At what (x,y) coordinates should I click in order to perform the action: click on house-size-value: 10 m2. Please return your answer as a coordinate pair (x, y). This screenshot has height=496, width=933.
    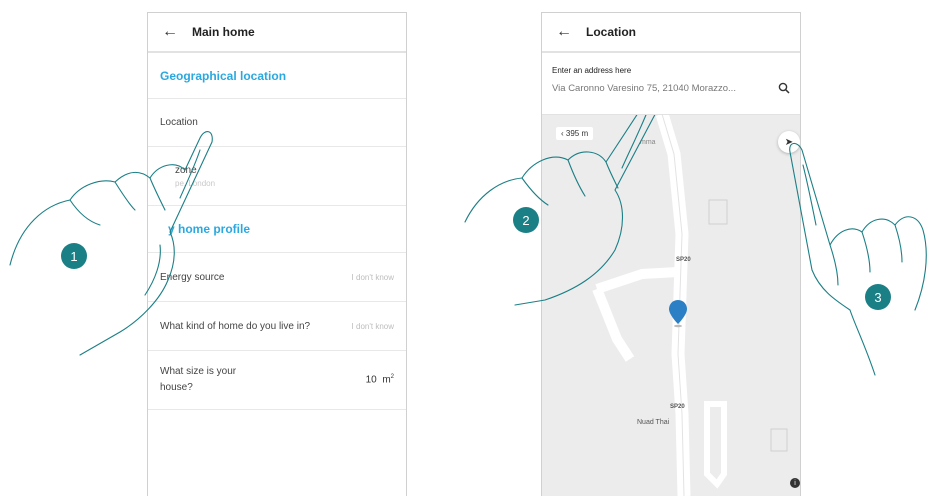
    Looking at the image, I should click on (380, 379).